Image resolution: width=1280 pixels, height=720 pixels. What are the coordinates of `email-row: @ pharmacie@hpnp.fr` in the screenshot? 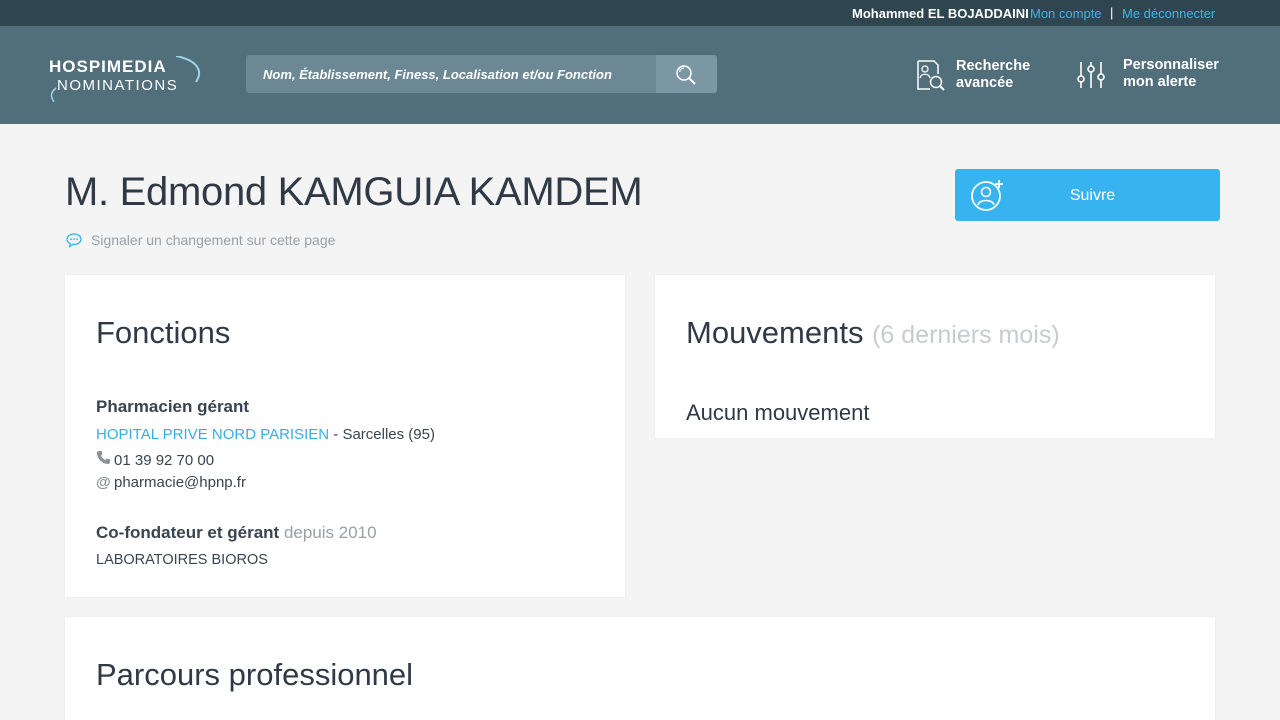 It's located at (171, 482).